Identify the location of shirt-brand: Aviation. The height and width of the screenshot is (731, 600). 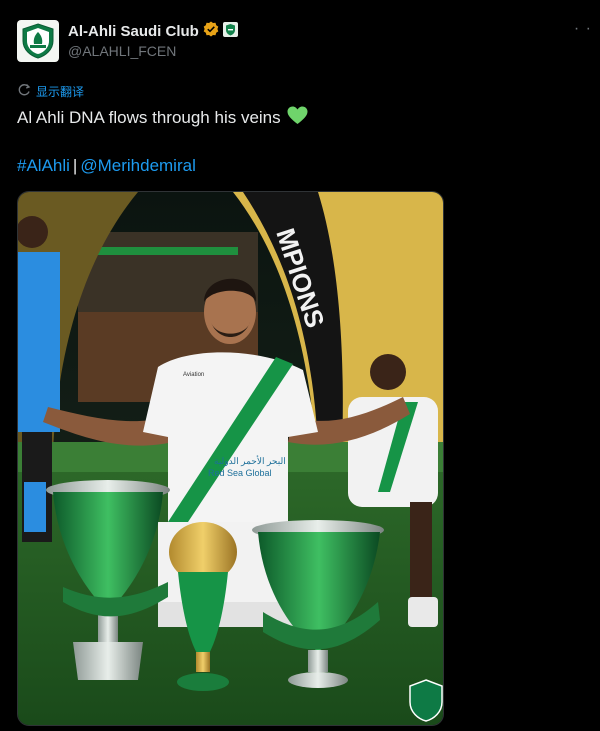
(193, 375).